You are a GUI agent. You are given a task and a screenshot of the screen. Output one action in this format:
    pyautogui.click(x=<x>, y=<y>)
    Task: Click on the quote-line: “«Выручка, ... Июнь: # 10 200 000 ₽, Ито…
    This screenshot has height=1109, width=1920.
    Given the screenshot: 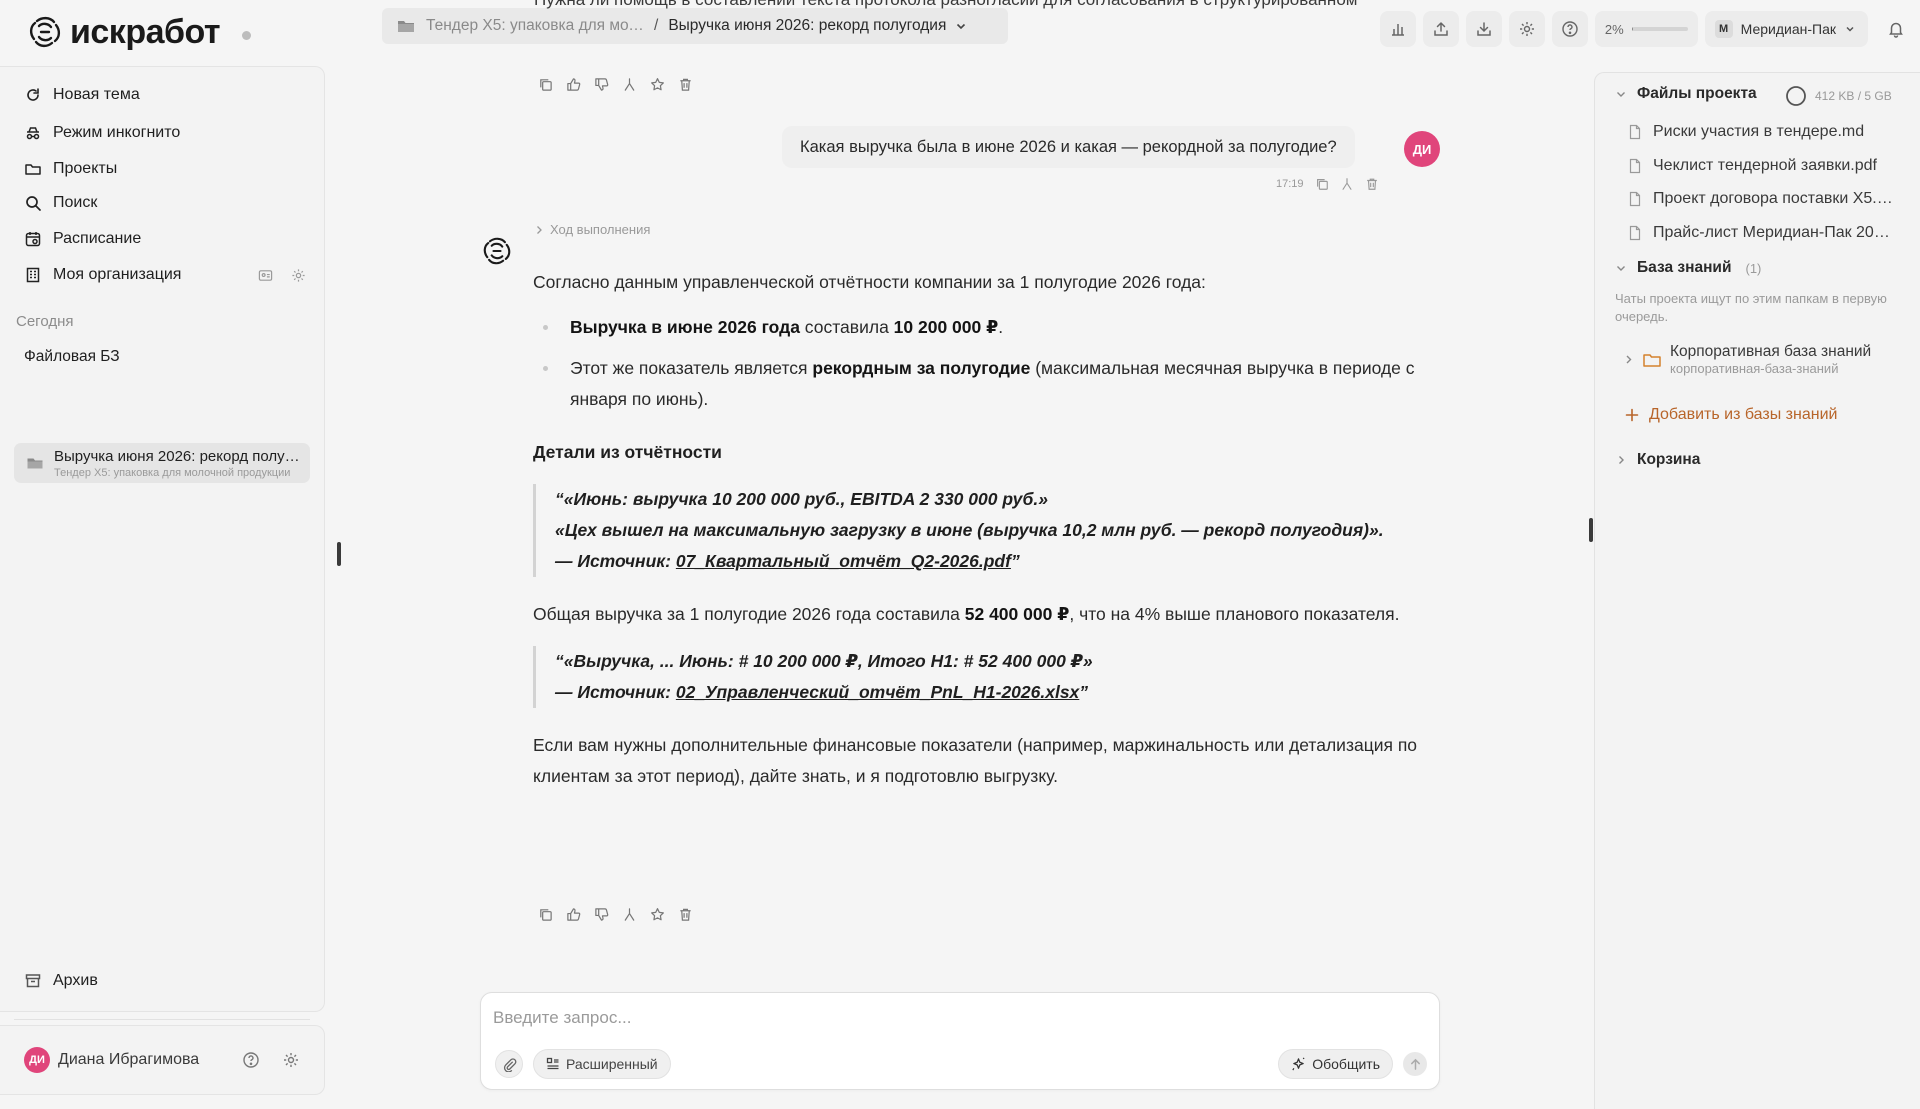 What is the action you would take?
    pyautogui.click(x=824, y=661)
    